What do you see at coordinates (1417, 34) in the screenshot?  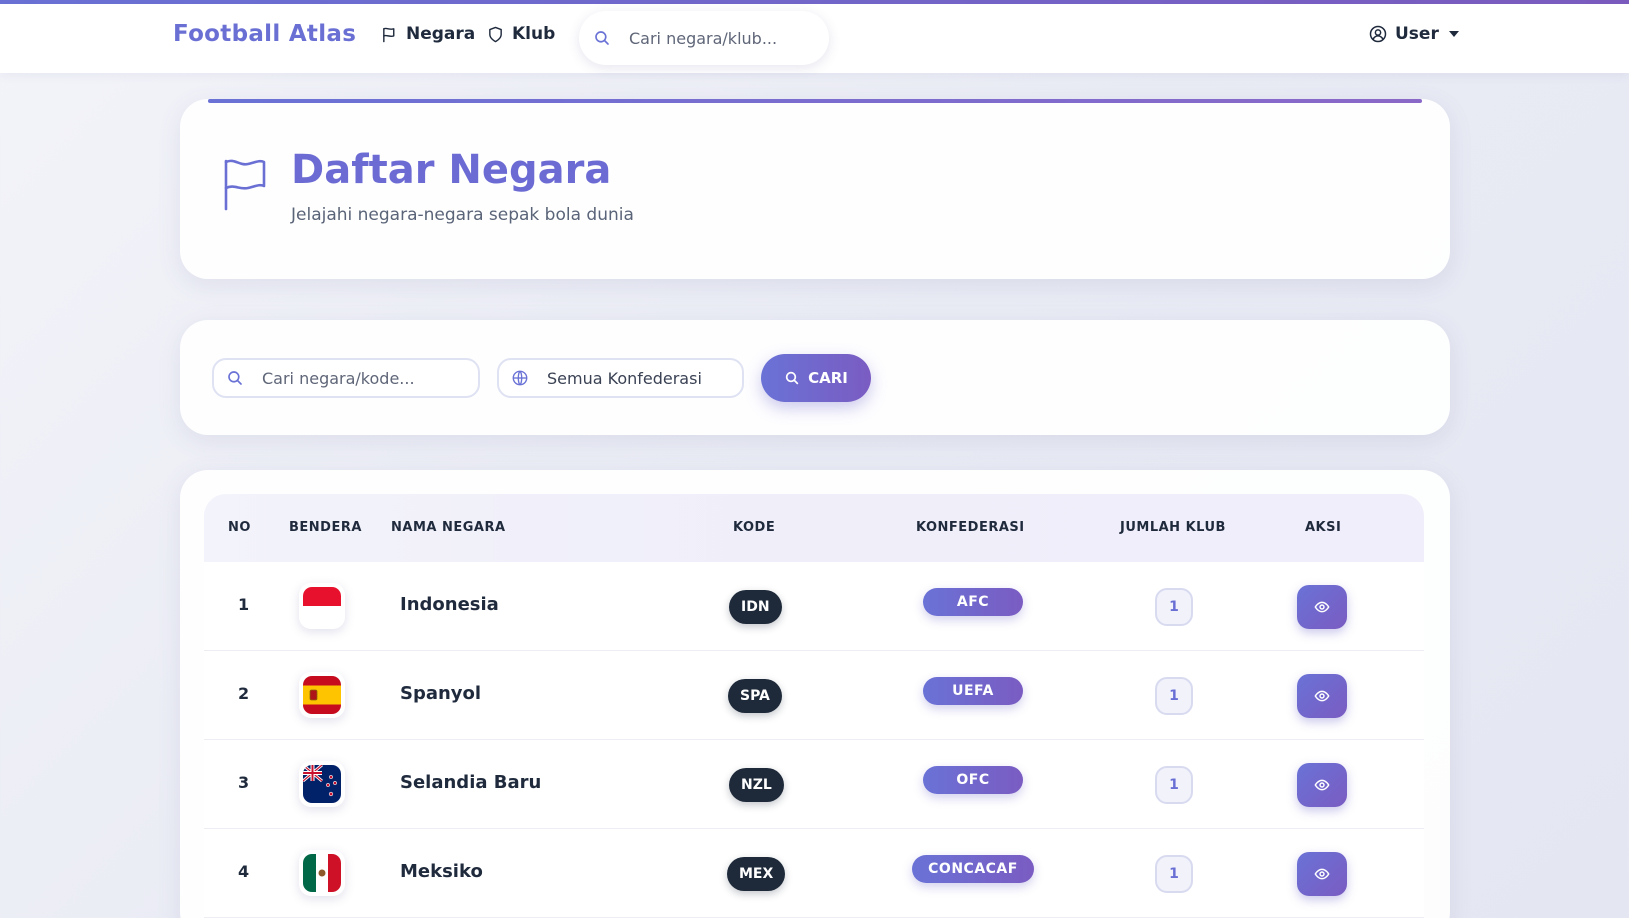 I see `user-menu-label: User` at bounding box center [1417, 34].